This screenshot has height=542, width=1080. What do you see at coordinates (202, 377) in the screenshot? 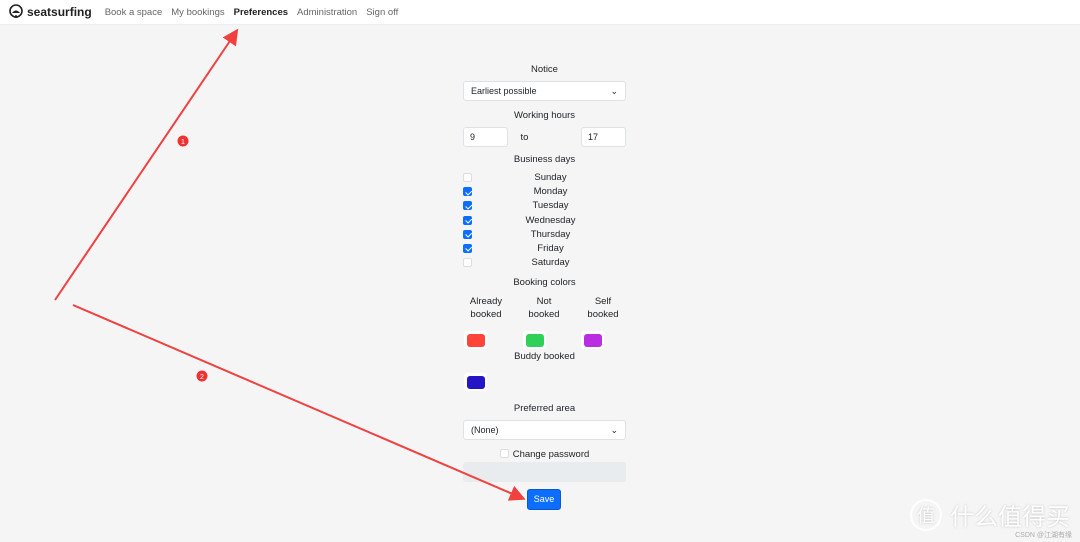
I see `svg-text: 2` at bounding box center [202, 377].